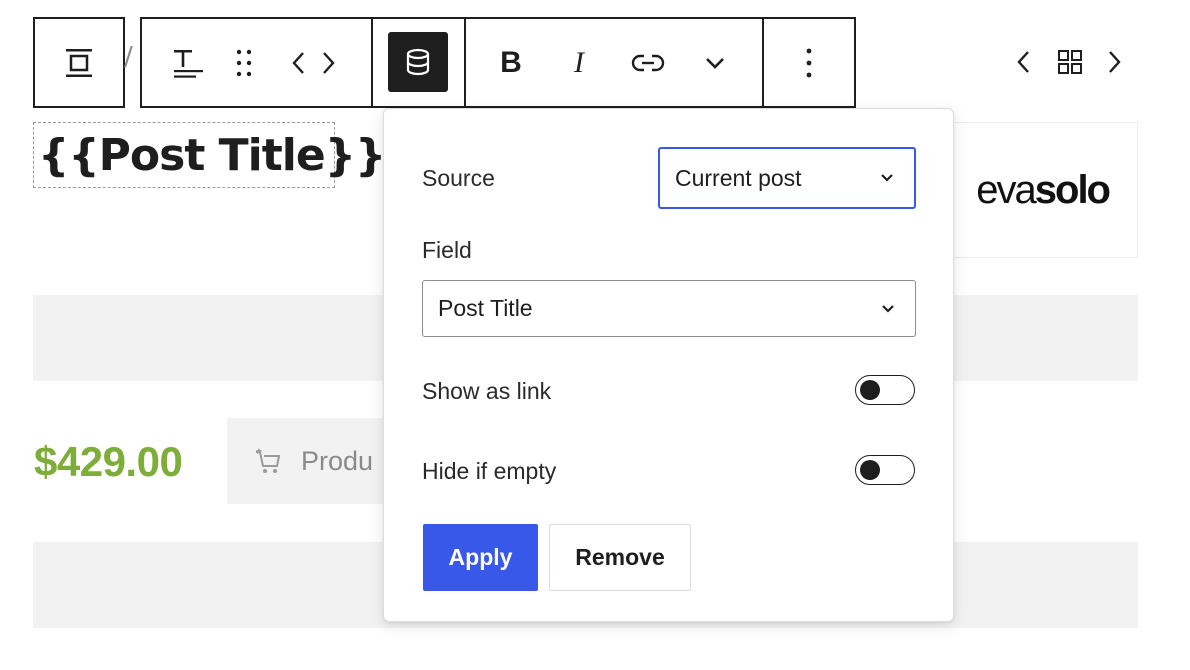 The image size is (1190, 670). What do you see at coordinates (108, 461) in the screenshot?
I see `product-price: $429.00` at bounding box center [108, 461].